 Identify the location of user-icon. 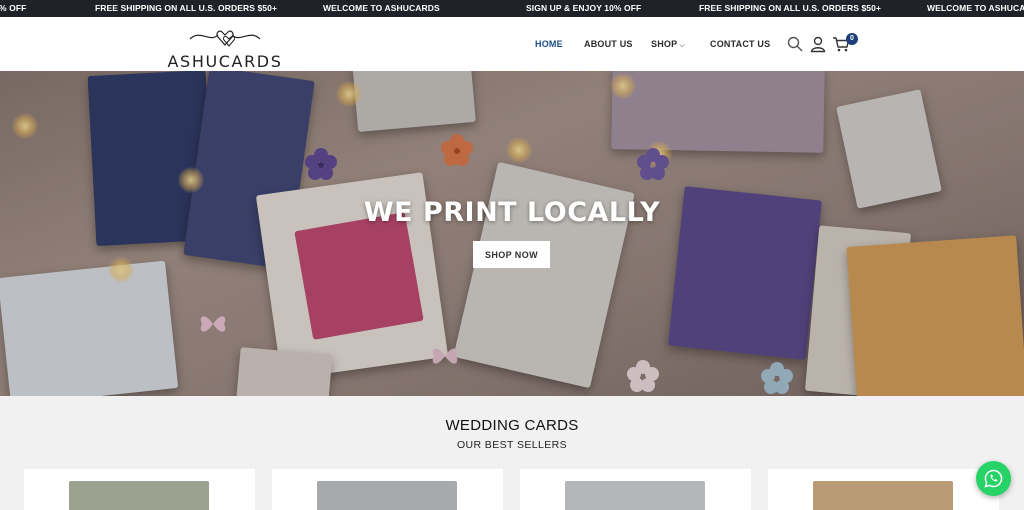
(818, 44).